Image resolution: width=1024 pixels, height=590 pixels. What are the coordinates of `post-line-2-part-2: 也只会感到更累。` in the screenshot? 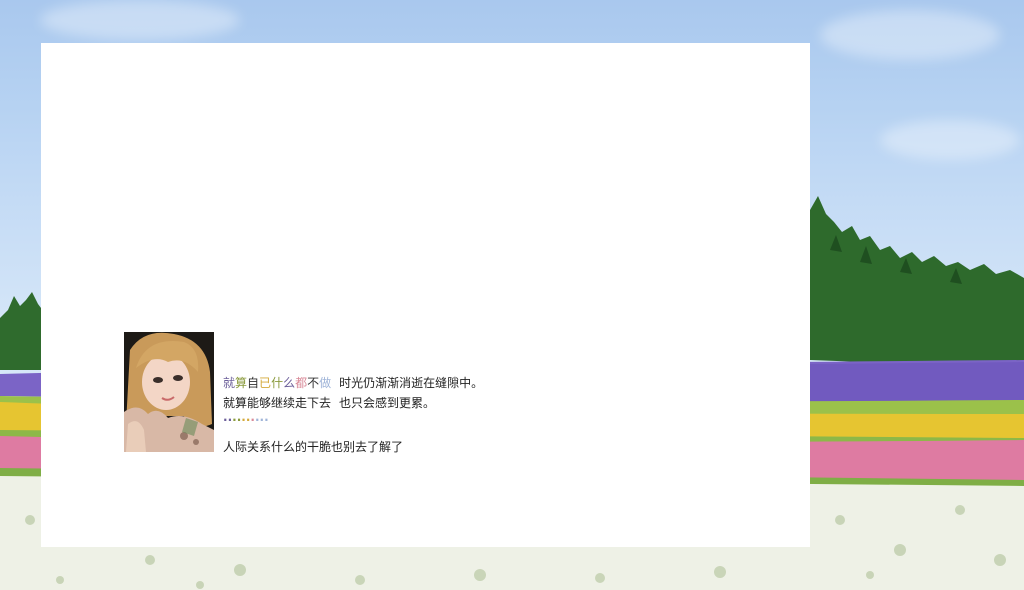 It's located at (387, 403).